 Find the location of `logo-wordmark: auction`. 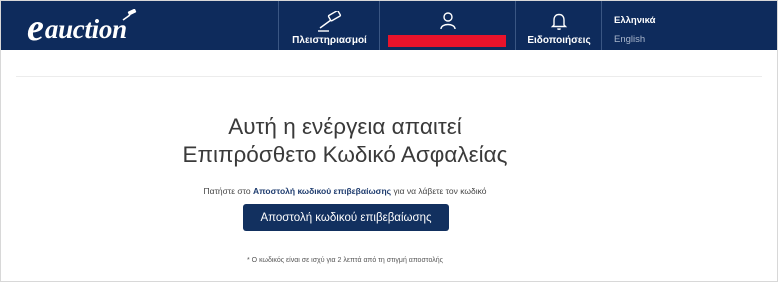

logo-wordmark: auction is located at coordinates (85, 29).